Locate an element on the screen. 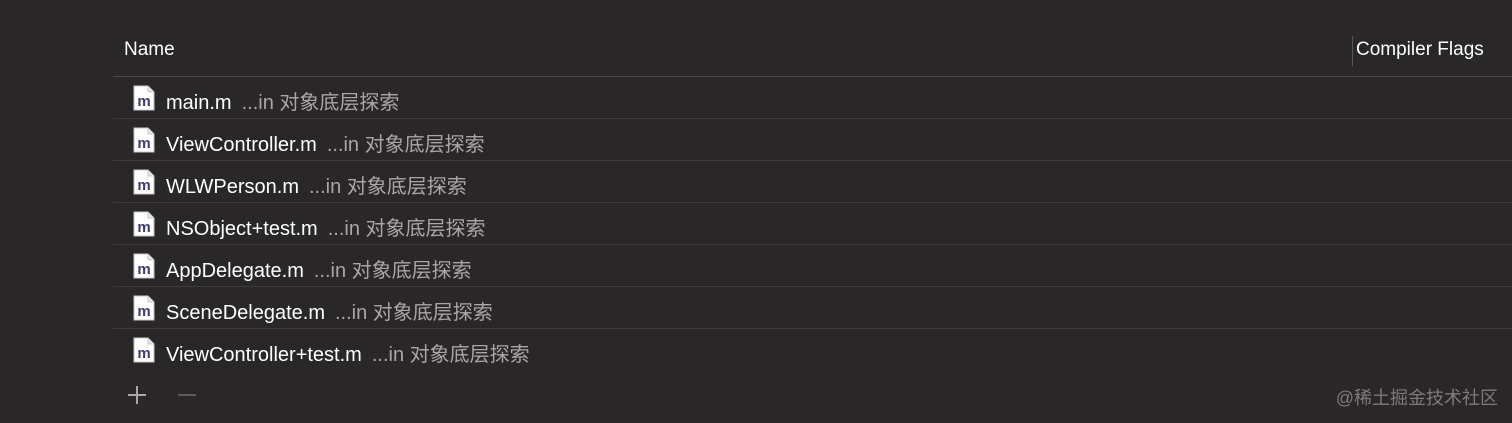 This screenshot has height=423, width=1512. table-row: m NSObject+test.m ...in 对象底层探索 is located at coordinates (812, 224).